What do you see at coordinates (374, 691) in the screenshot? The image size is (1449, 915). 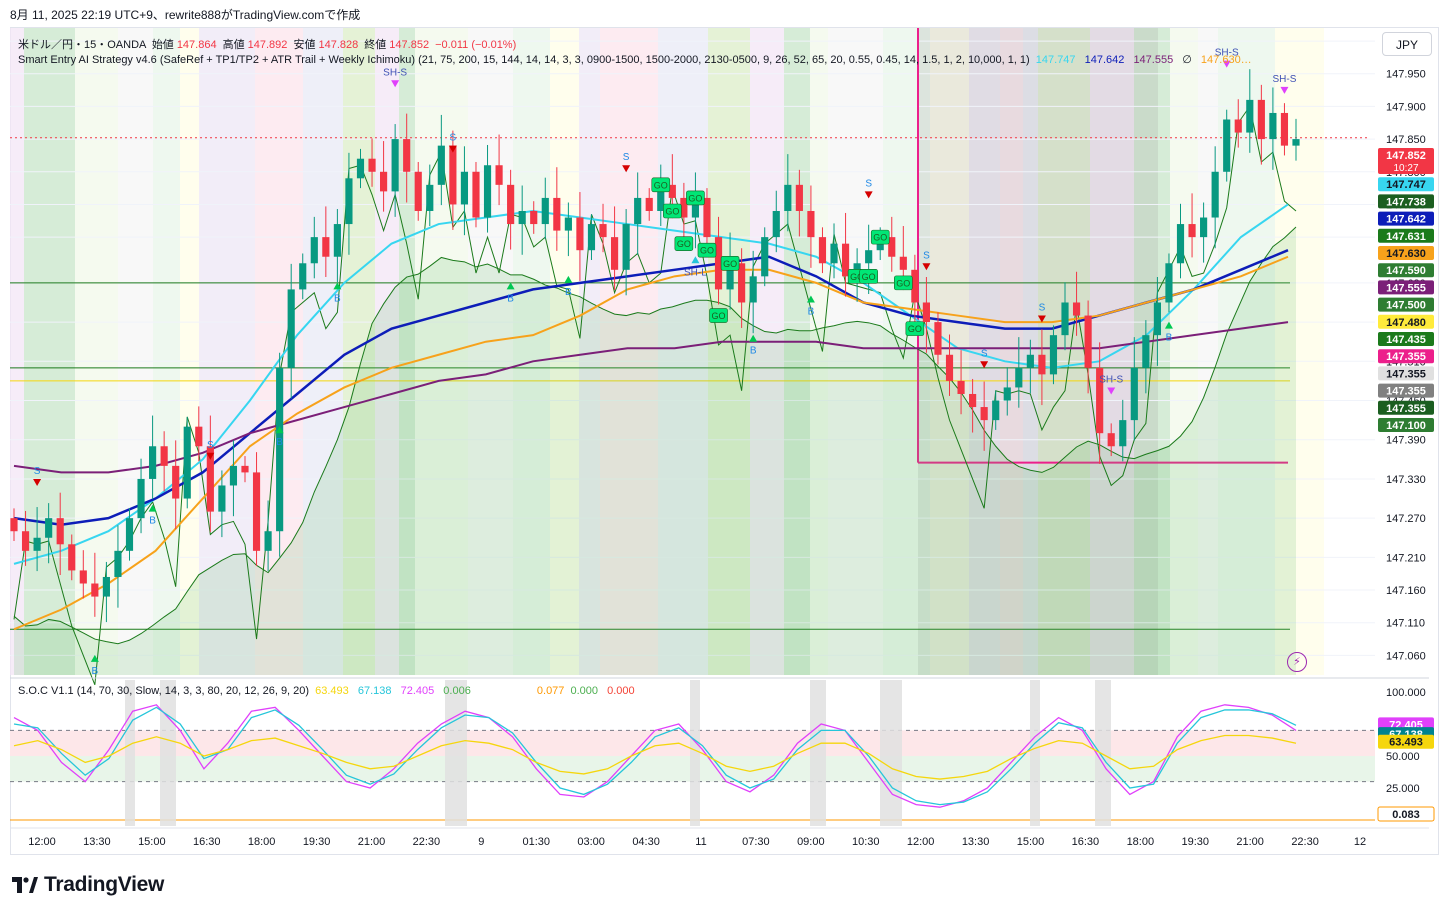 I see `osc-value-2: 67.138` at bounding box center [374, 691].